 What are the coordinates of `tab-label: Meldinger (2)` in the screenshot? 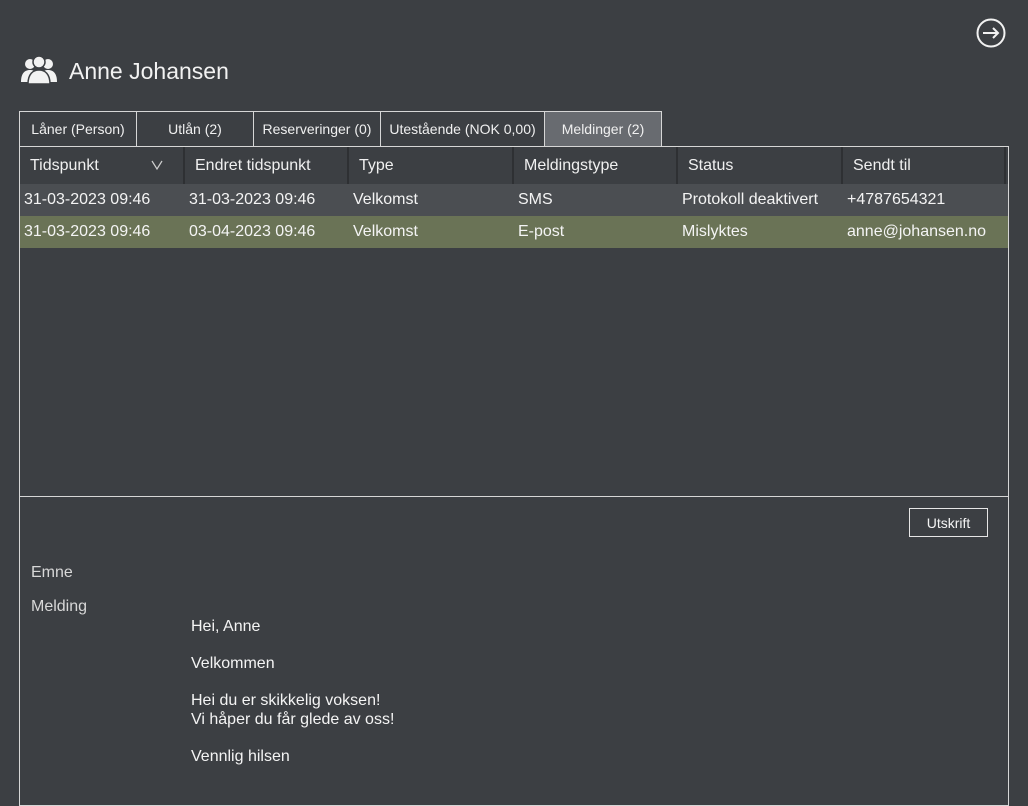 It's located at (603, 129).